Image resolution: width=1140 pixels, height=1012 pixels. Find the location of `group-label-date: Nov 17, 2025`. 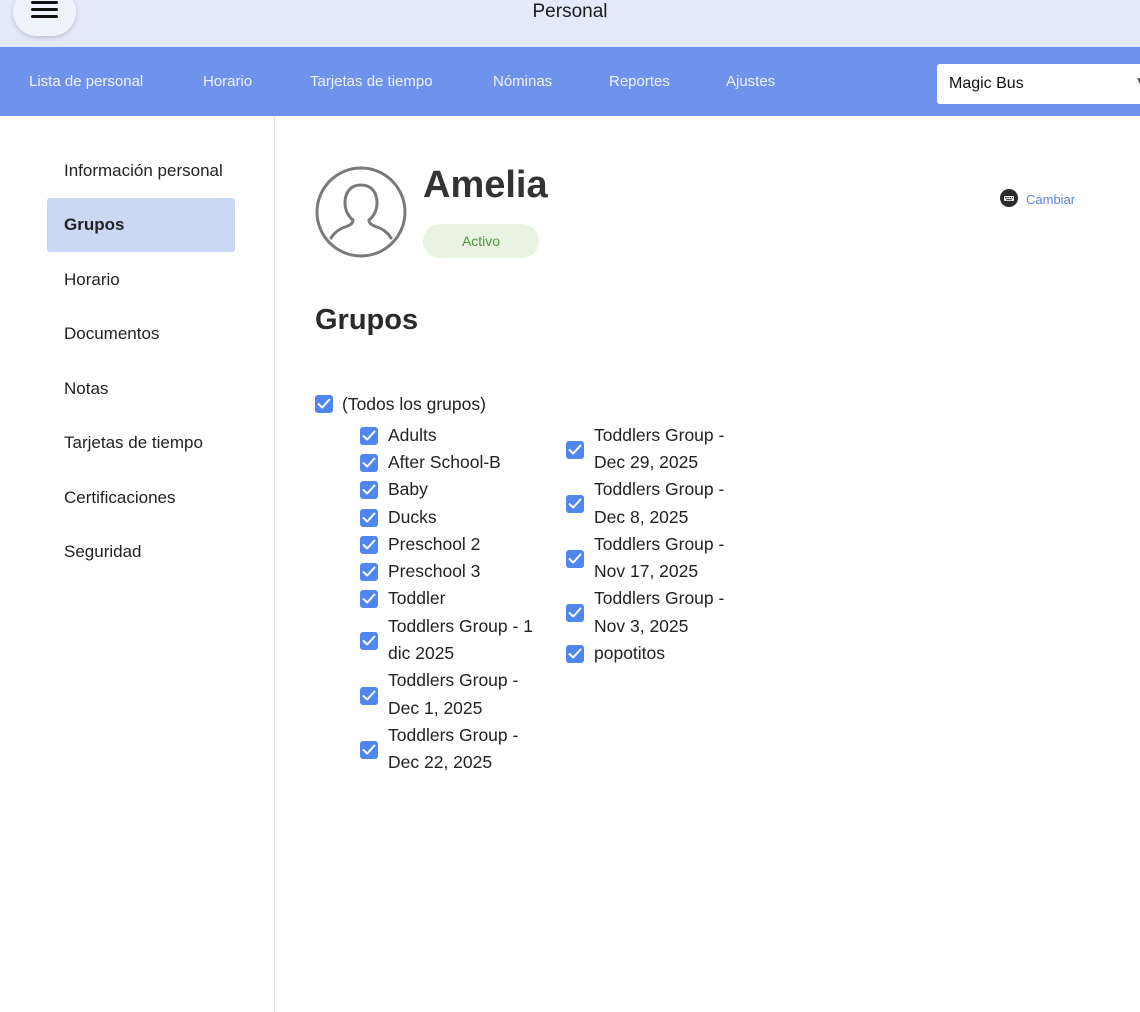

group-label-date: Nov 17, 2025 is located at coordinates (646, 571).